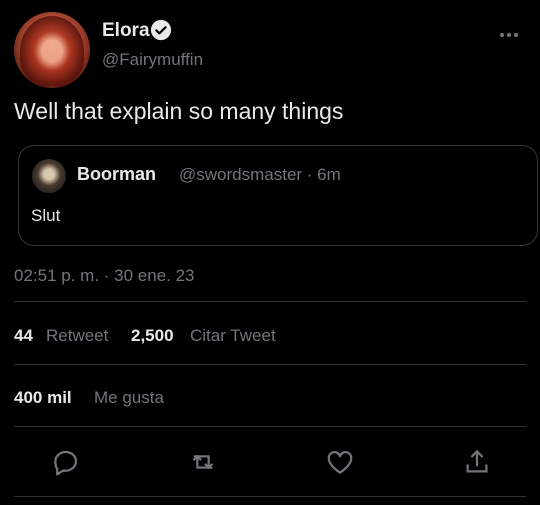 The height and width of the screenshot is (505, 540). I want to click on retweets-label: Retweet, so click(77, 336).